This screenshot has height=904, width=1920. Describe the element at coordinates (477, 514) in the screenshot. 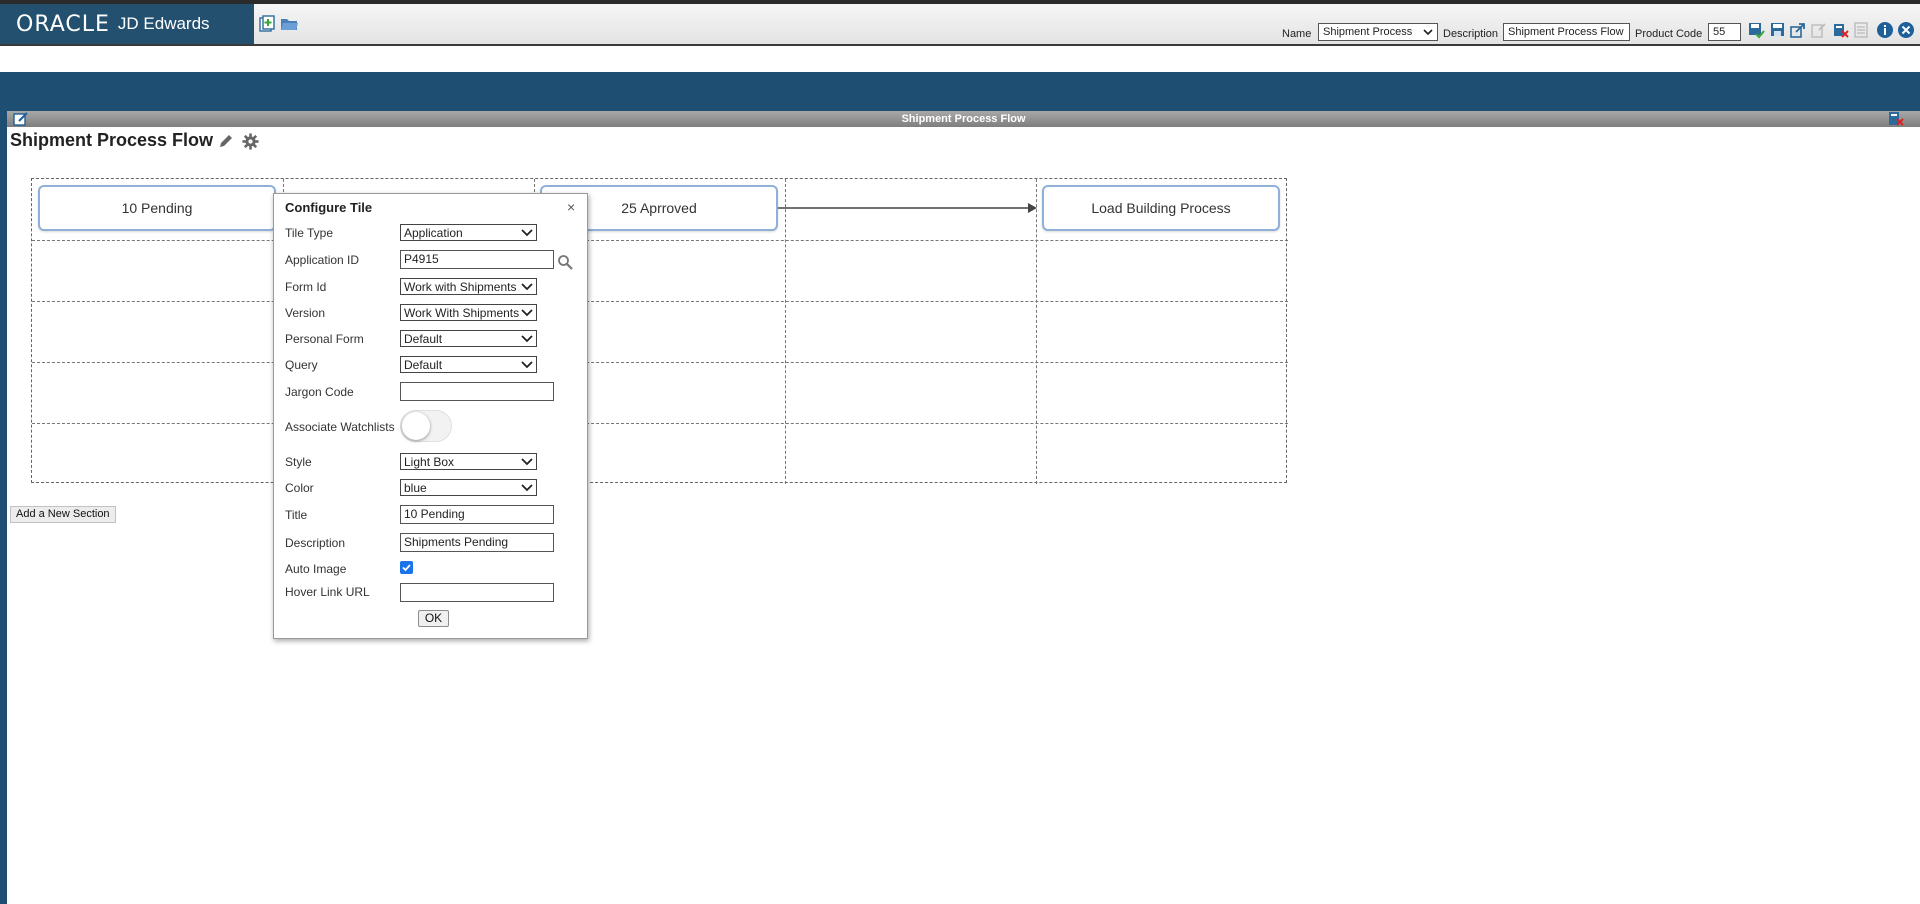

I see `title-input: 10 Pending` at that location.